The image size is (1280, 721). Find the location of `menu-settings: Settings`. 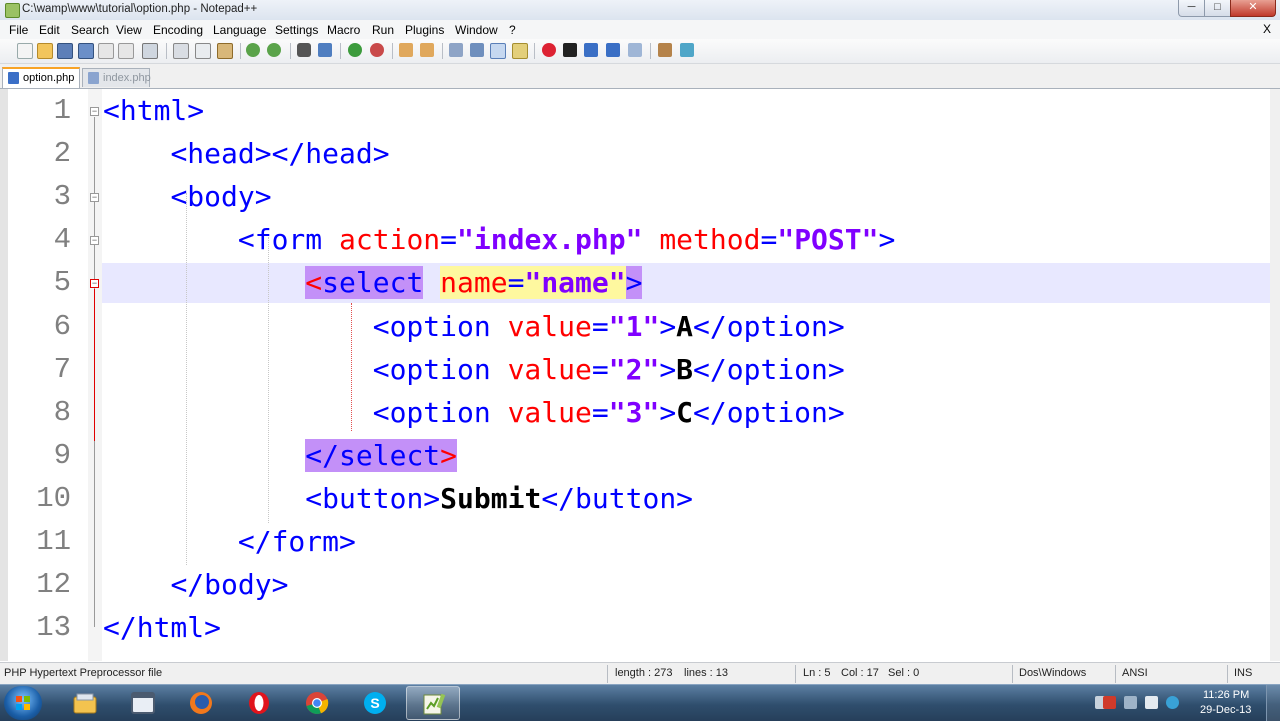

menu-settings: Settings is located at coordinates (296, 30).